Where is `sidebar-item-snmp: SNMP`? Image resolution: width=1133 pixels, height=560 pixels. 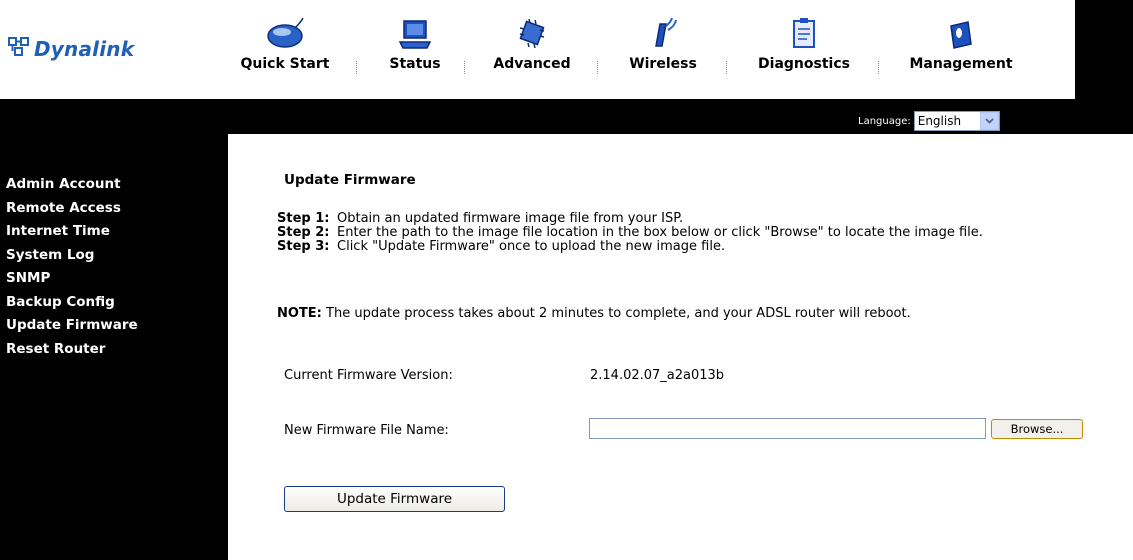
sidebar-item-snmp: SNMP is located at coordinates (72, 279).